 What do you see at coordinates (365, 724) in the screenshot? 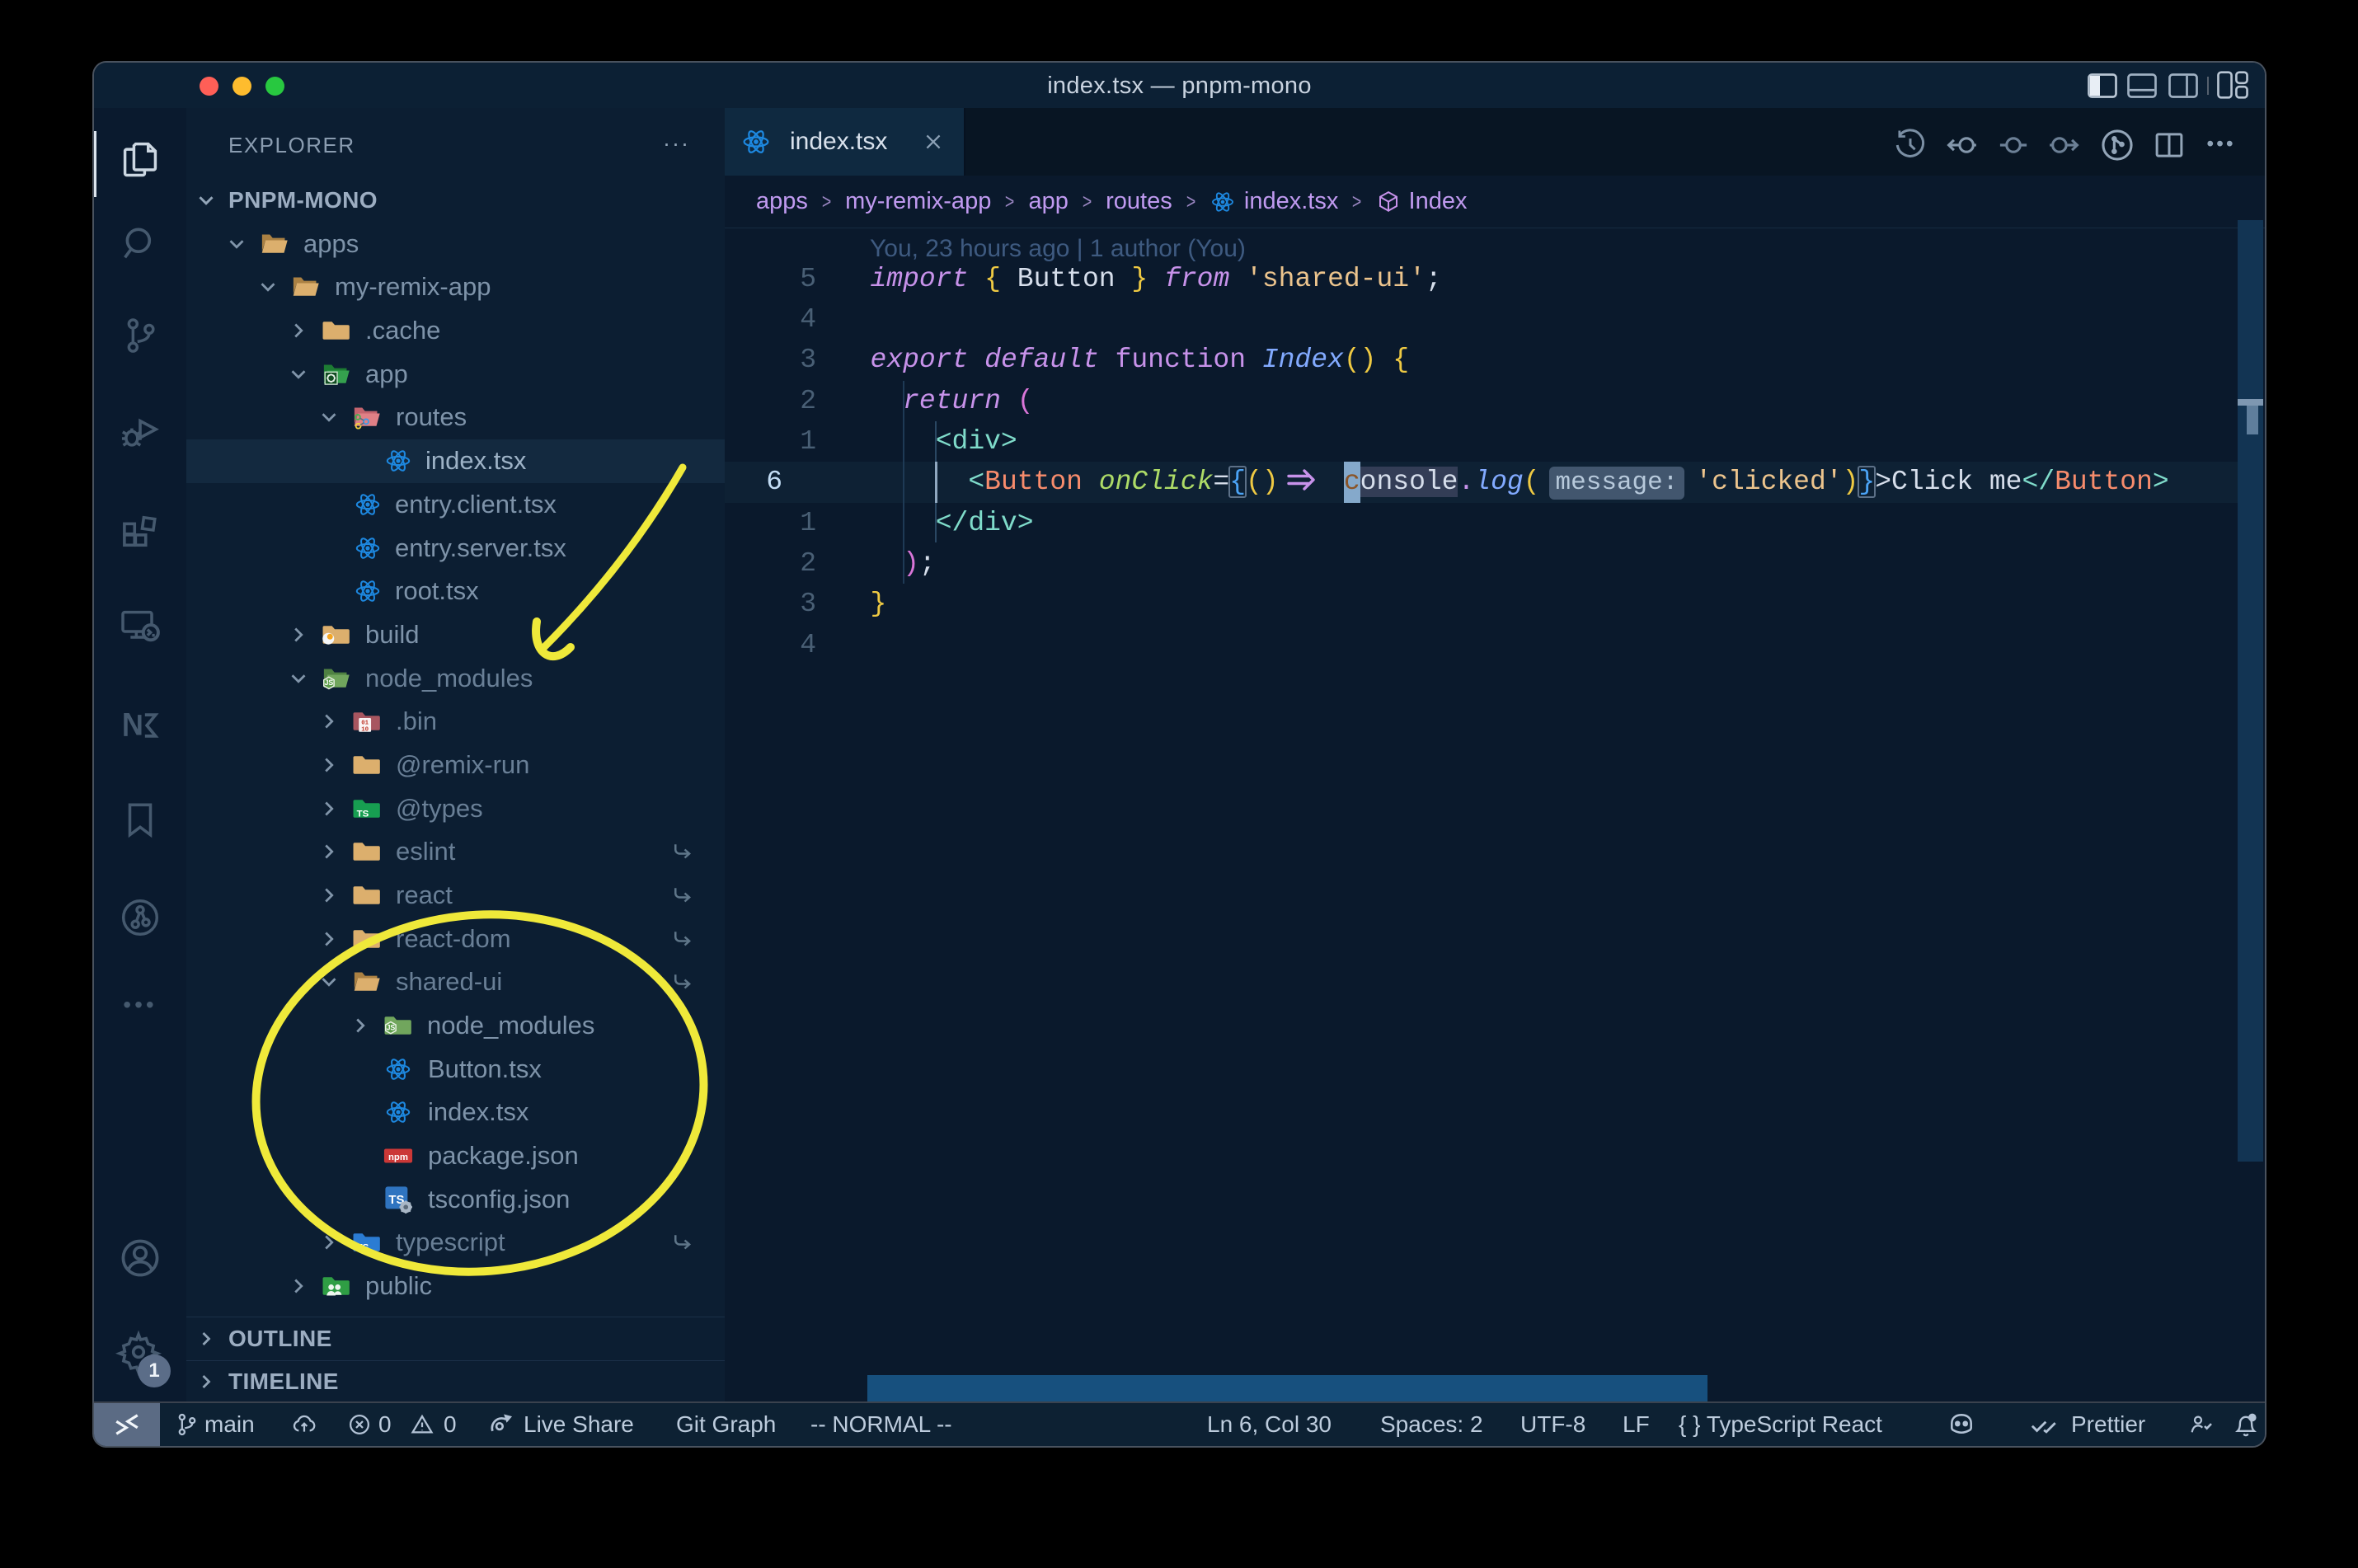
I see `svg-text: 01` at bounding box center [365, 724].